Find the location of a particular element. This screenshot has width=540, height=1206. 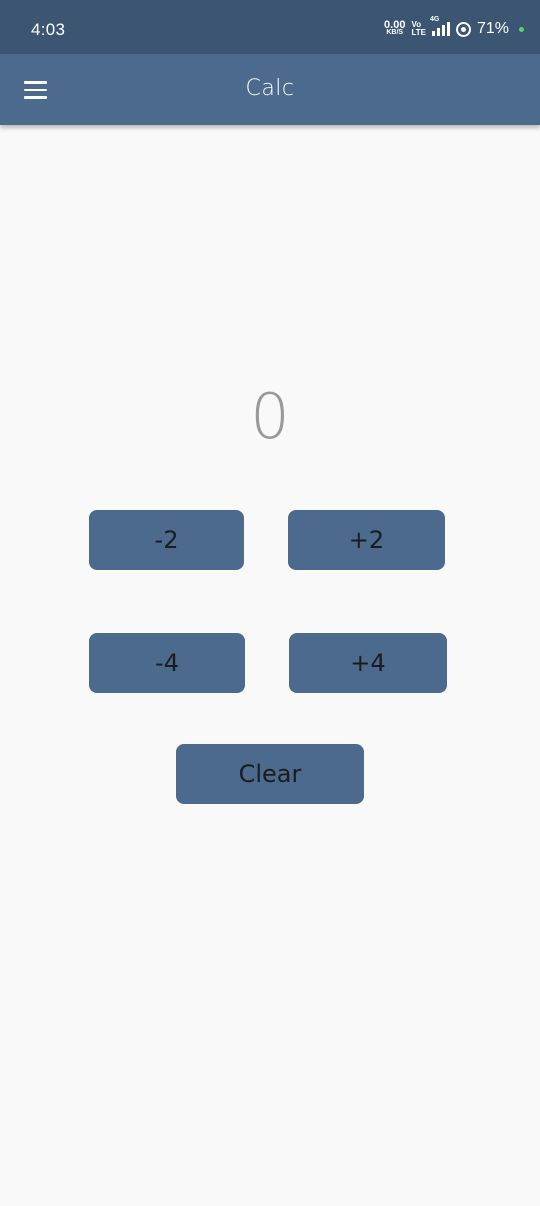

network-speed-value: 0.00 is located at coordinates (395, 25).